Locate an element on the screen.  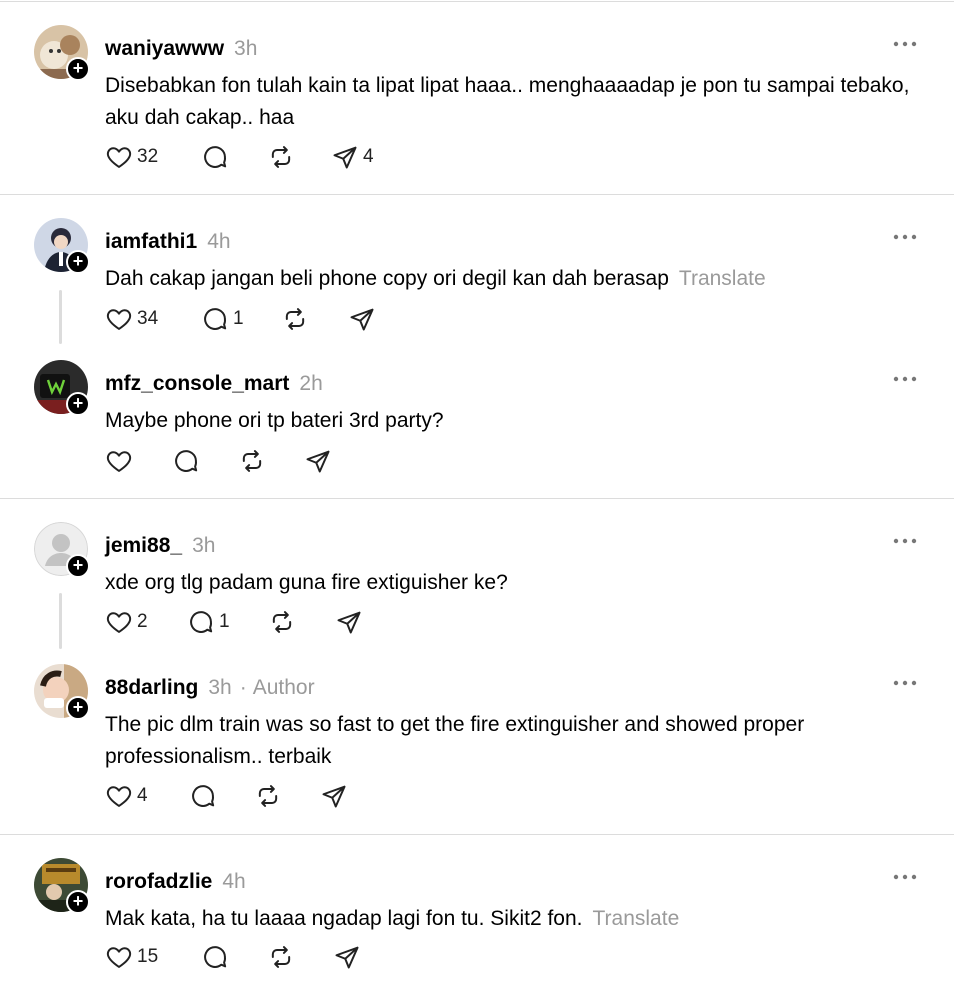
post-text: Maybe phone ori tp bateri 3rd party? is located at coordinates (274, 420).